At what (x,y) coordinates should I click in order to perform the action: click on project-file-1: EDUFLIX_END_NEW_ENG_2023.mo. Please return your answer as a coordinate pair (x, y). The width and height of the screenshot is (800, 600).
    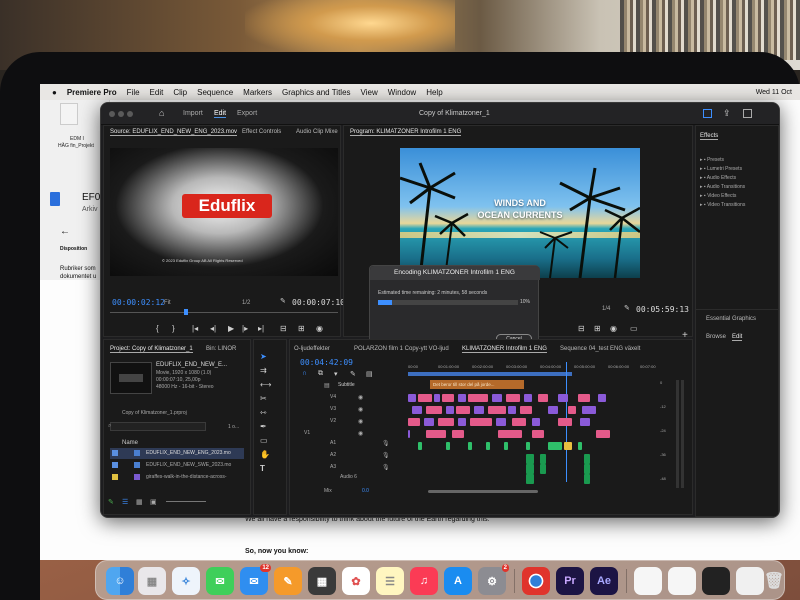
    Looking at the image, I should click on (188, 453).